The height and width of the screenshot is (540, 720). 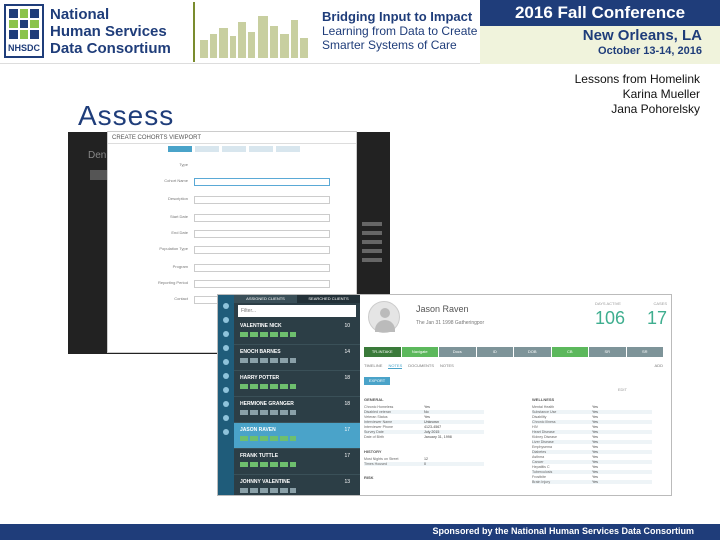 I want to click on export-button: EXPORT, so click(x=377, y=381).